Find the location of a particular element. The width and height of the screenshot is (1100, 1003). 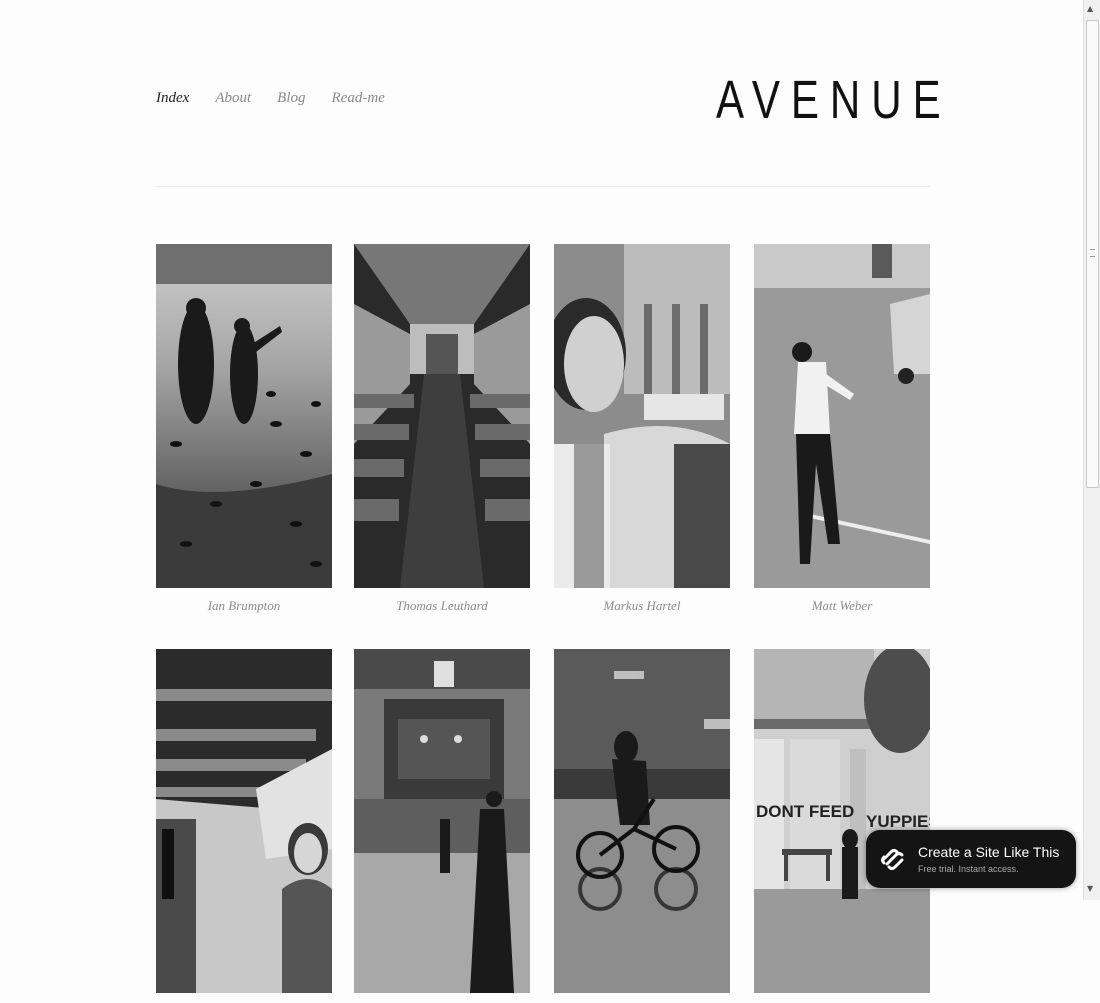

header-divider is located at coordinates (543, 186).